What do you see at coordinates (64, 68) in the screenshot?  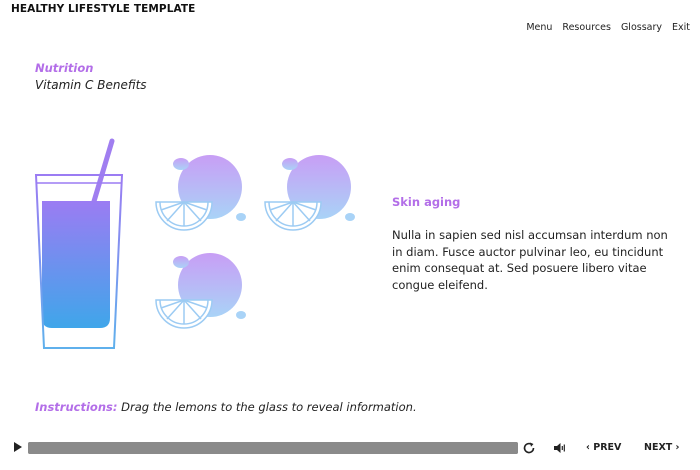 I see `section-label: Nutrition` at bounding box center [64, 68].